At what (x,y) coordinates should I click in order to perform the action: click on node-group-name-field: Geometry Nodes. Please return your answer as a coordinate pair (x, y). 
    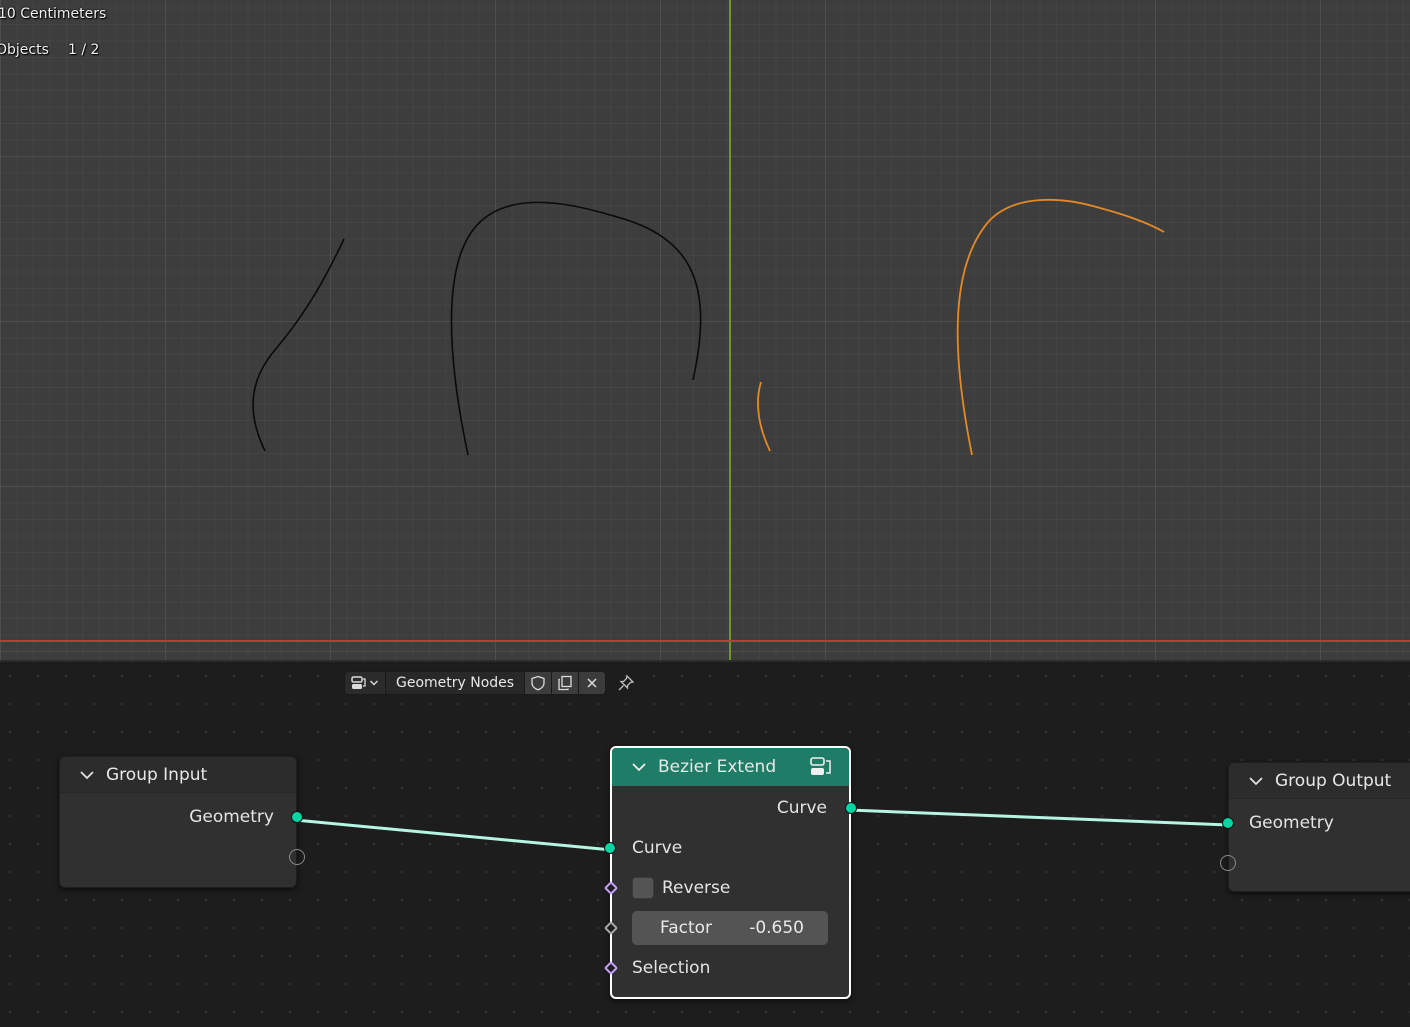
    Looking at the image, I should click on (456, 683).